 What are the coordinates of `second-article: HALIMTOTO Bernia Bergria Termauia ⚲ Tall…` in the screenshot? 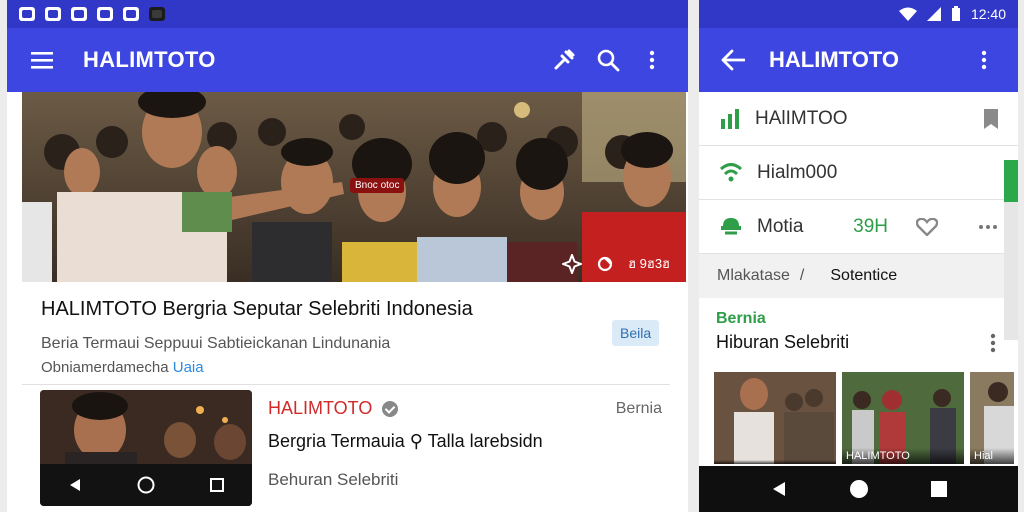 It's located at (468, 444).